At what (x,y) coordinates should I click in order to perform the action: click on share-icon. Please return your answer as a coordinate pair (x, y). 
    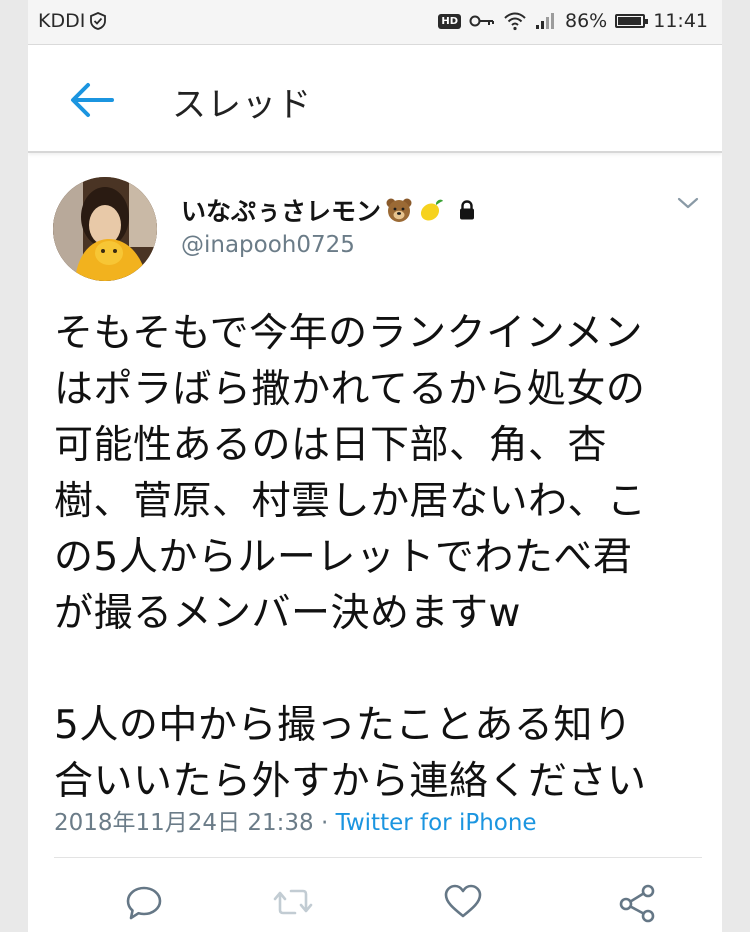
    Looking at the image, I should click on (638, 902).